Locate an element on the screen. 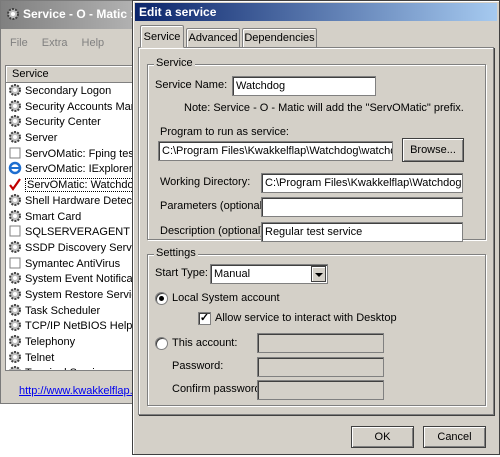 This screenshot has width=500, height=457. service-row: Security Center is located at coordinates (77, 122).